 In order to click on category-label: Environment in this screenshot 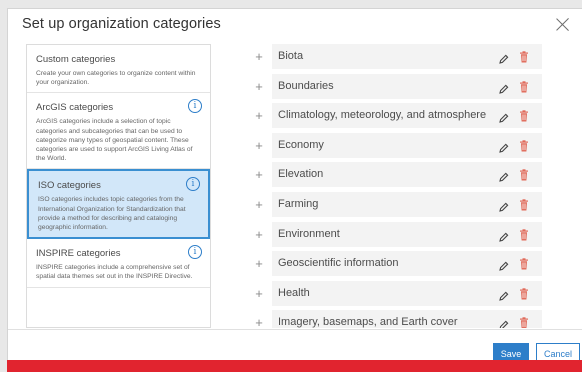, I will do `click(309, 233)`.